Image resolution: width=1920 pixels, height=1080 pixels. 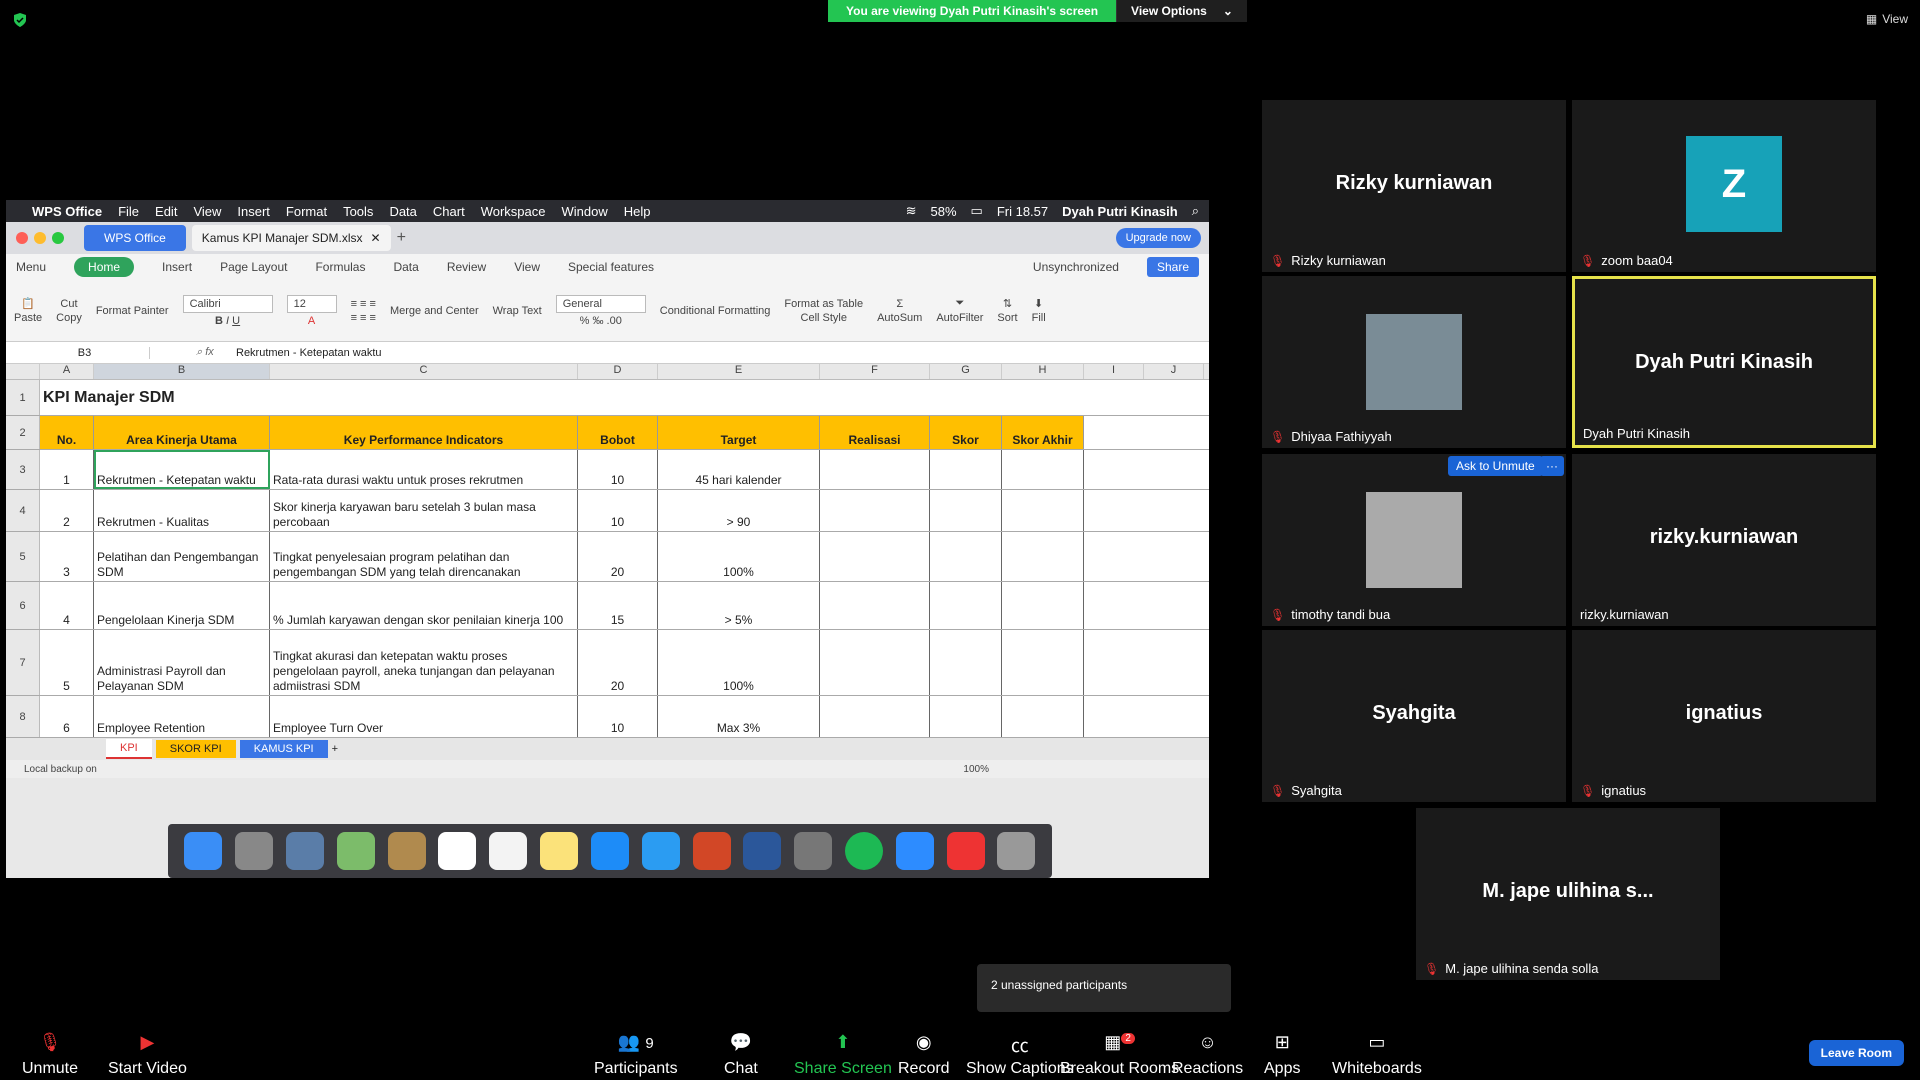 I want to click on cell-realisasi, so click(x=875, y=556).